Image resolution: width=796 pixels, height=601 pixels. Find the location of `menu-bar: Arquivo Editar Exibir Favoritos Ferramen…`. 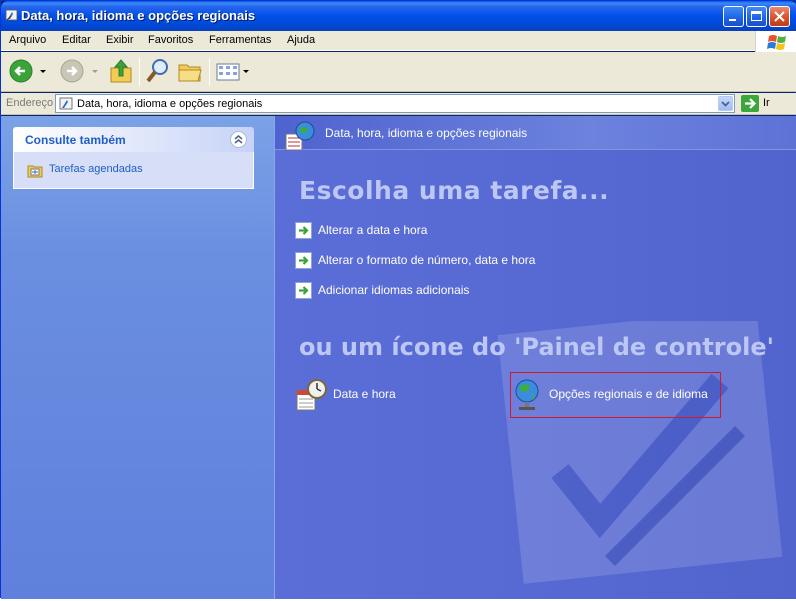

menu-bar: Arquivo Editar Exibir Favoritos Ferramen… is located at coordinates (398, 43).